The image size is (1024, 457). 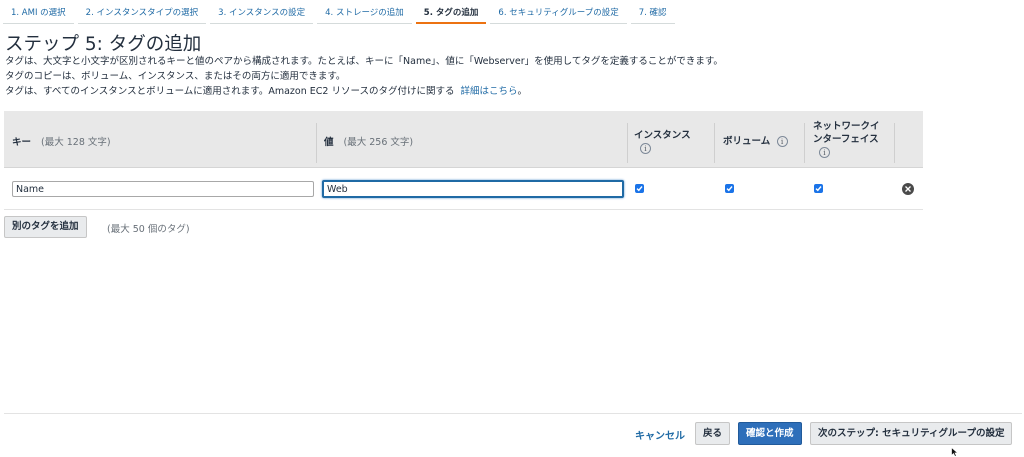 I want to click on footer-divider, so click(x=513, y=413).